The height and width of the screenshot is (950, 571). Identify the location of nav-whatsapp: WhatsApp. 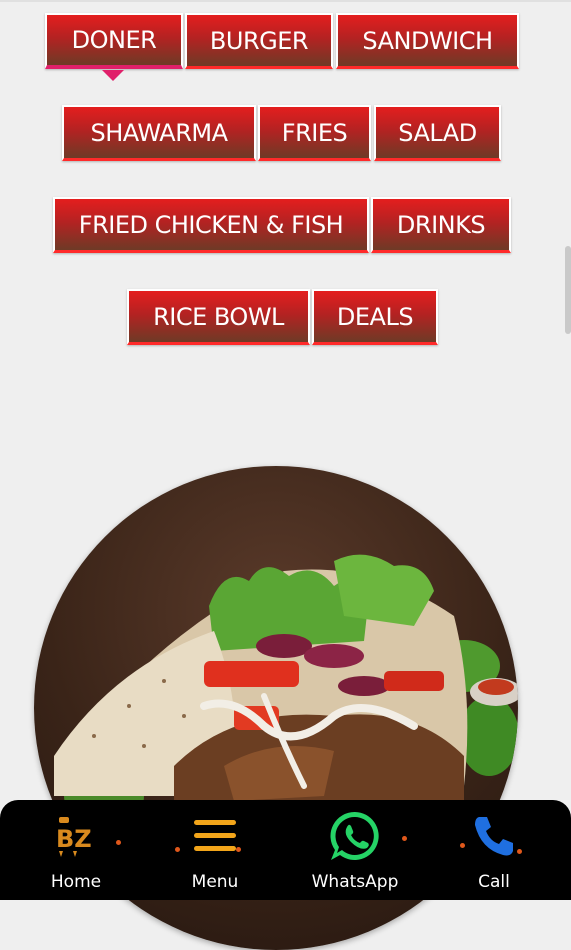
(355, 852).